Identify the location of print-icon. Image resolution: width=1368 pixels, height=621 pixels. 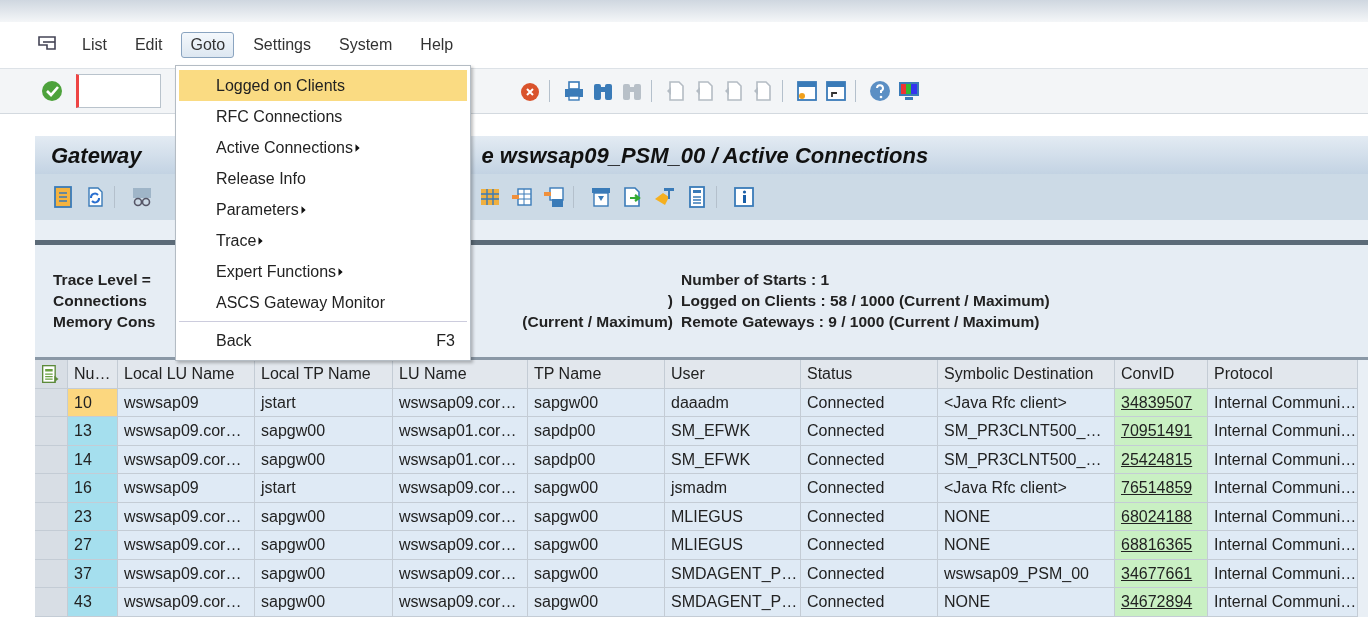
(574, 91).